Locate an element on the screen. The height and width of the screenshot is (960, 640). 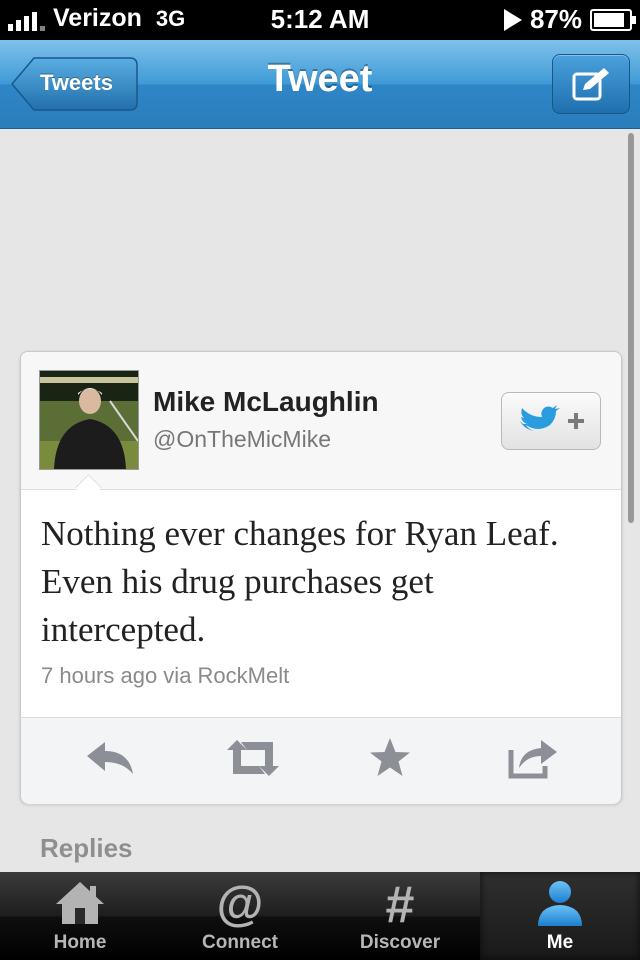
tweet-author-header: Mike McLaughlin @OnTheMicMike is located at coordinates (321, 421).